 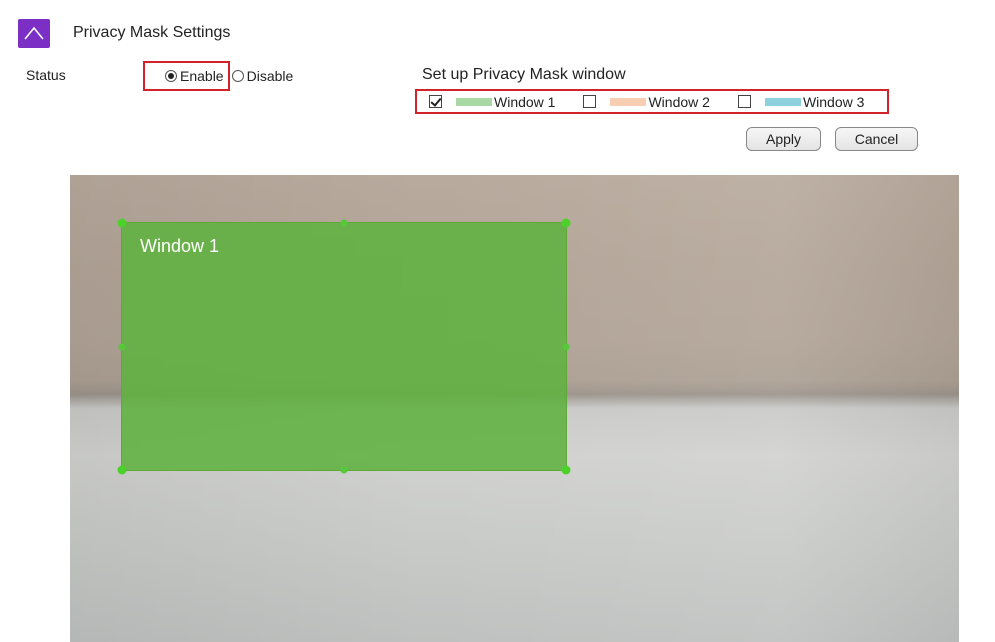 I want to click on enable-radio-label: Enable, so click(x=202, y=76).